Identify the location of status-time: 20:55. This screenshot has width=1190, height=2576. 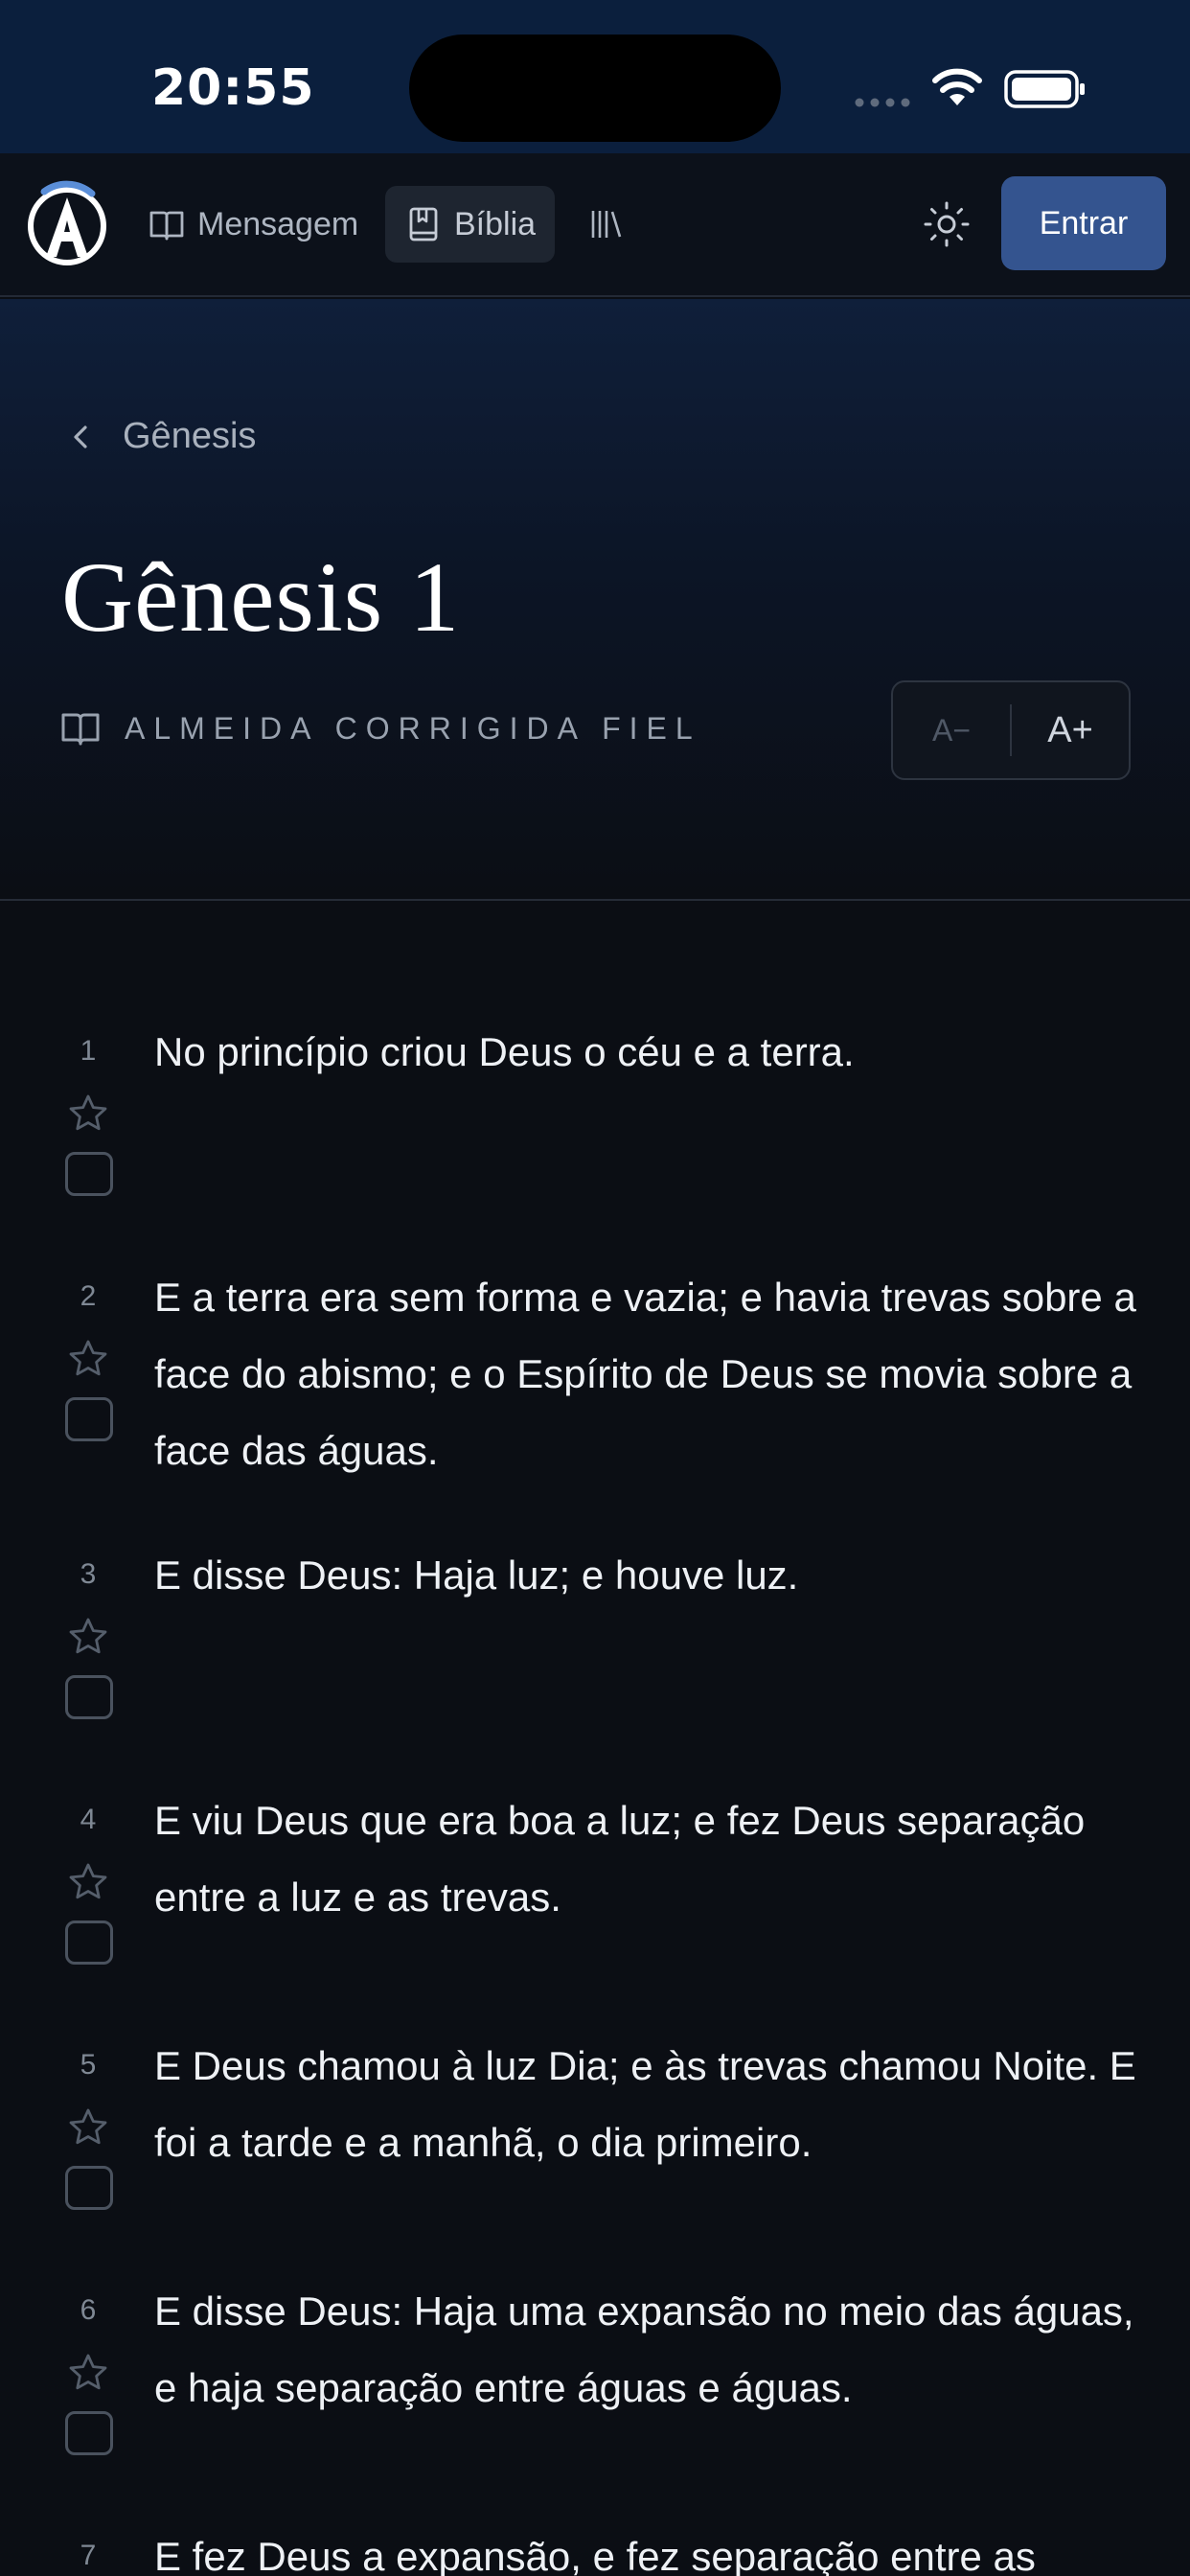
(233, 88).